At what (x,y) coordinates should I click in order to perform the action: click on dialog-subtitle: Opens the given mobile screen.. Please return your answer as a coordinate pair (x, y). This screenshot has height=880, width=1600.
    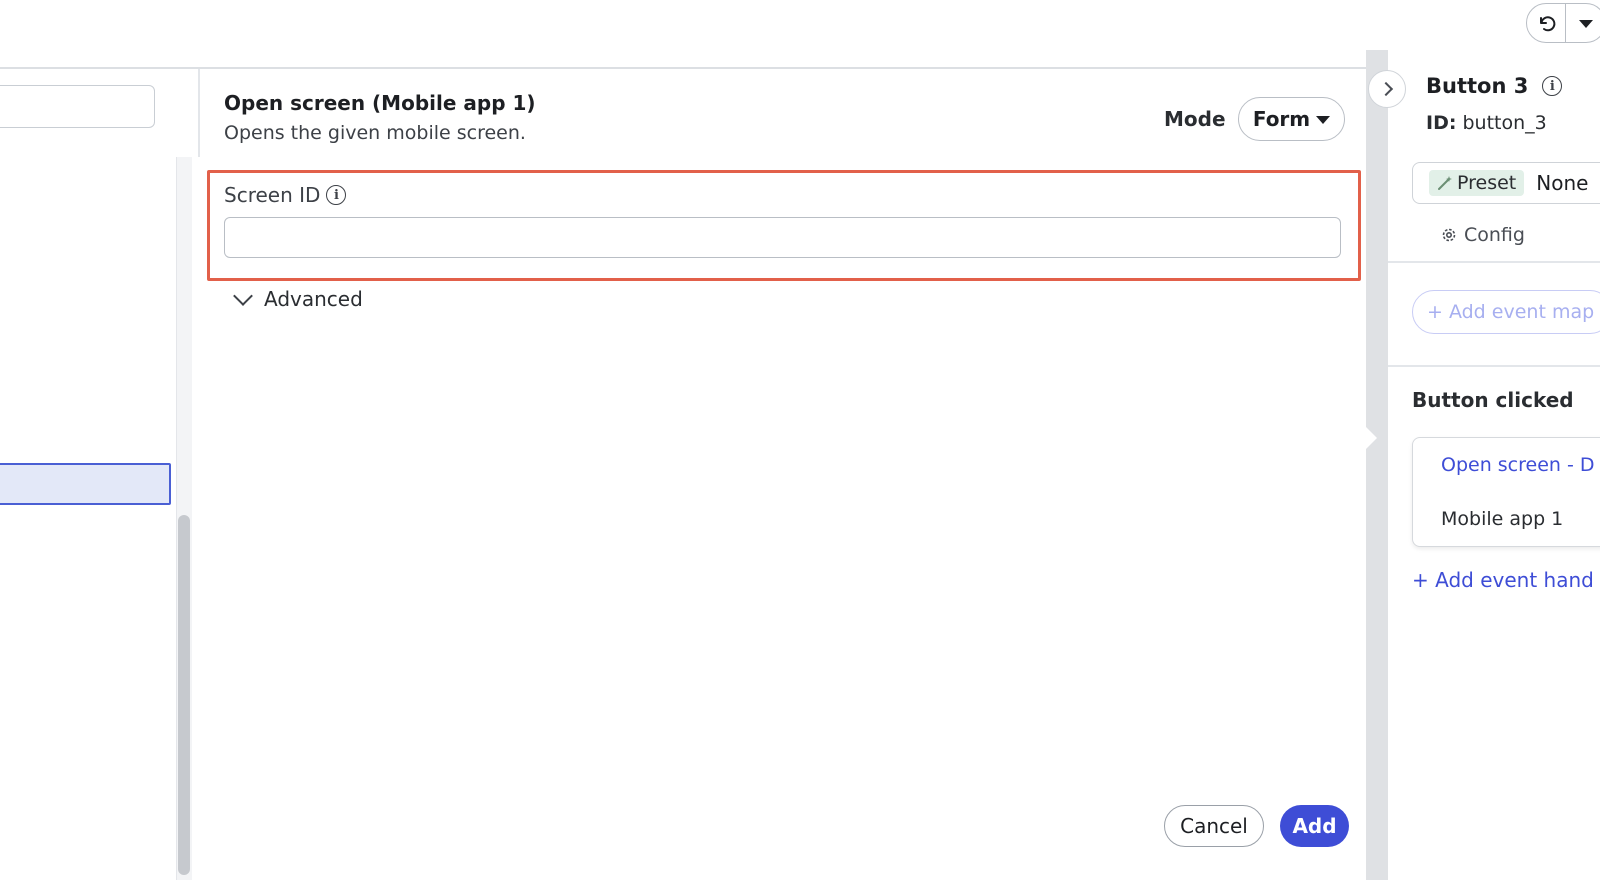
    Looking at the image, I should click on (375, 133).